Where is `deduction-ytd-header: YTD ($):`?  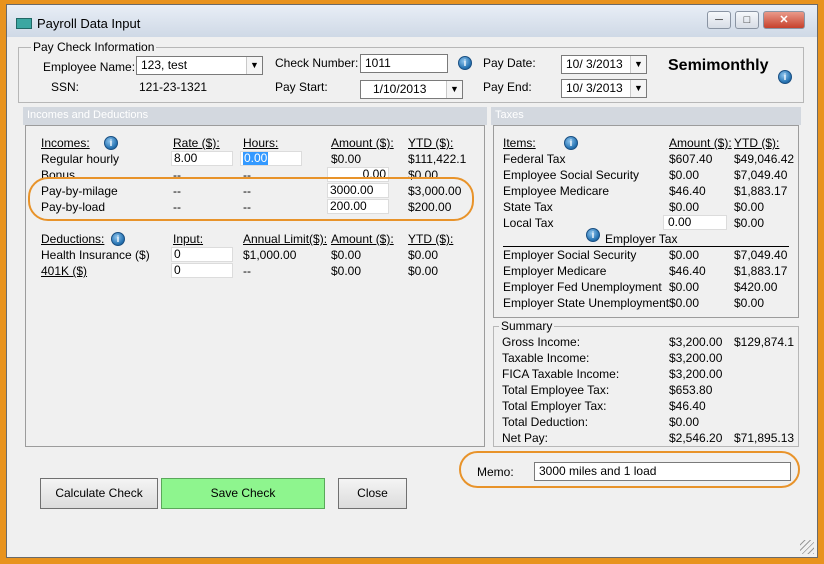
deduction-ytd-header: YTD ($): is located at coordinates (431, 239).